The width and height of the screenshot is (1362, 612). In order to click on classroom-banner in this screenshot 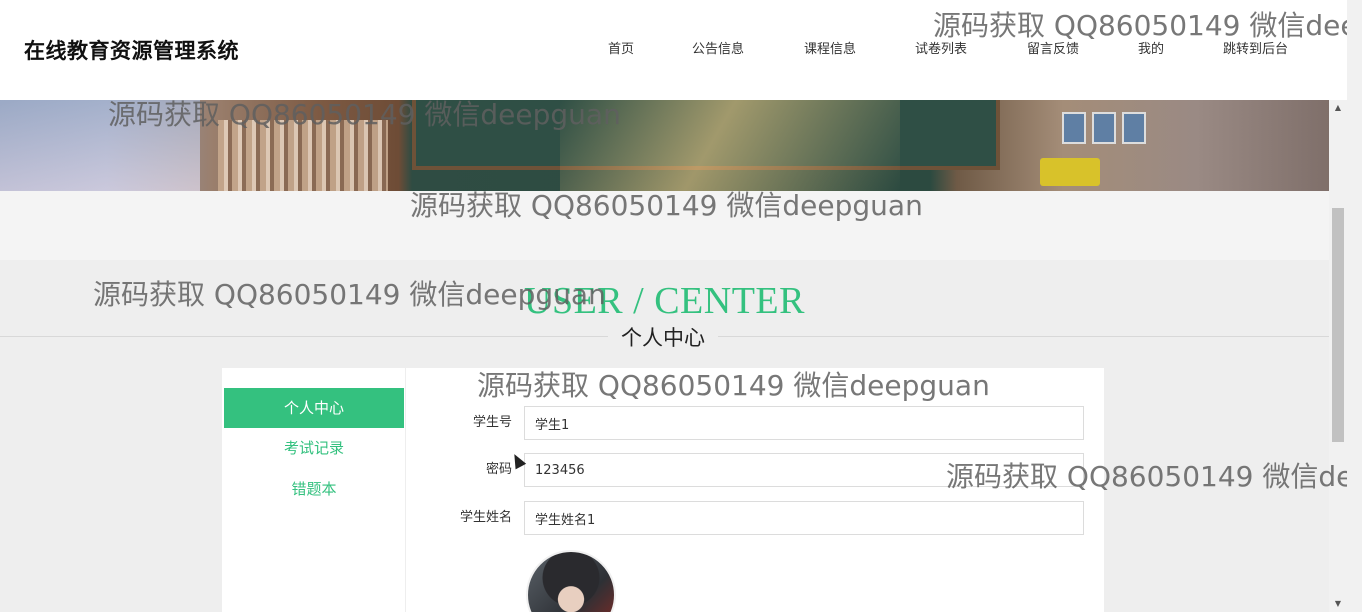, I will do `click(664, 145)`.